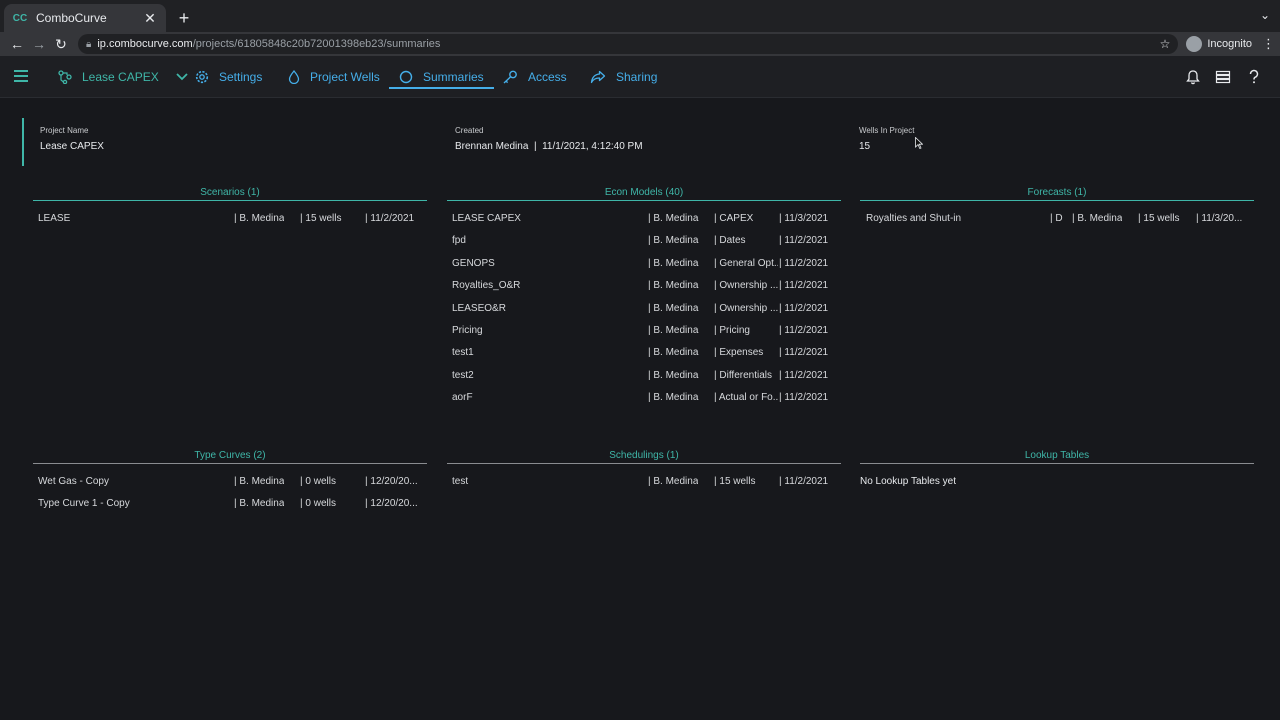  I want to click on econ-model-type: | Expenses, so click(739, 353).